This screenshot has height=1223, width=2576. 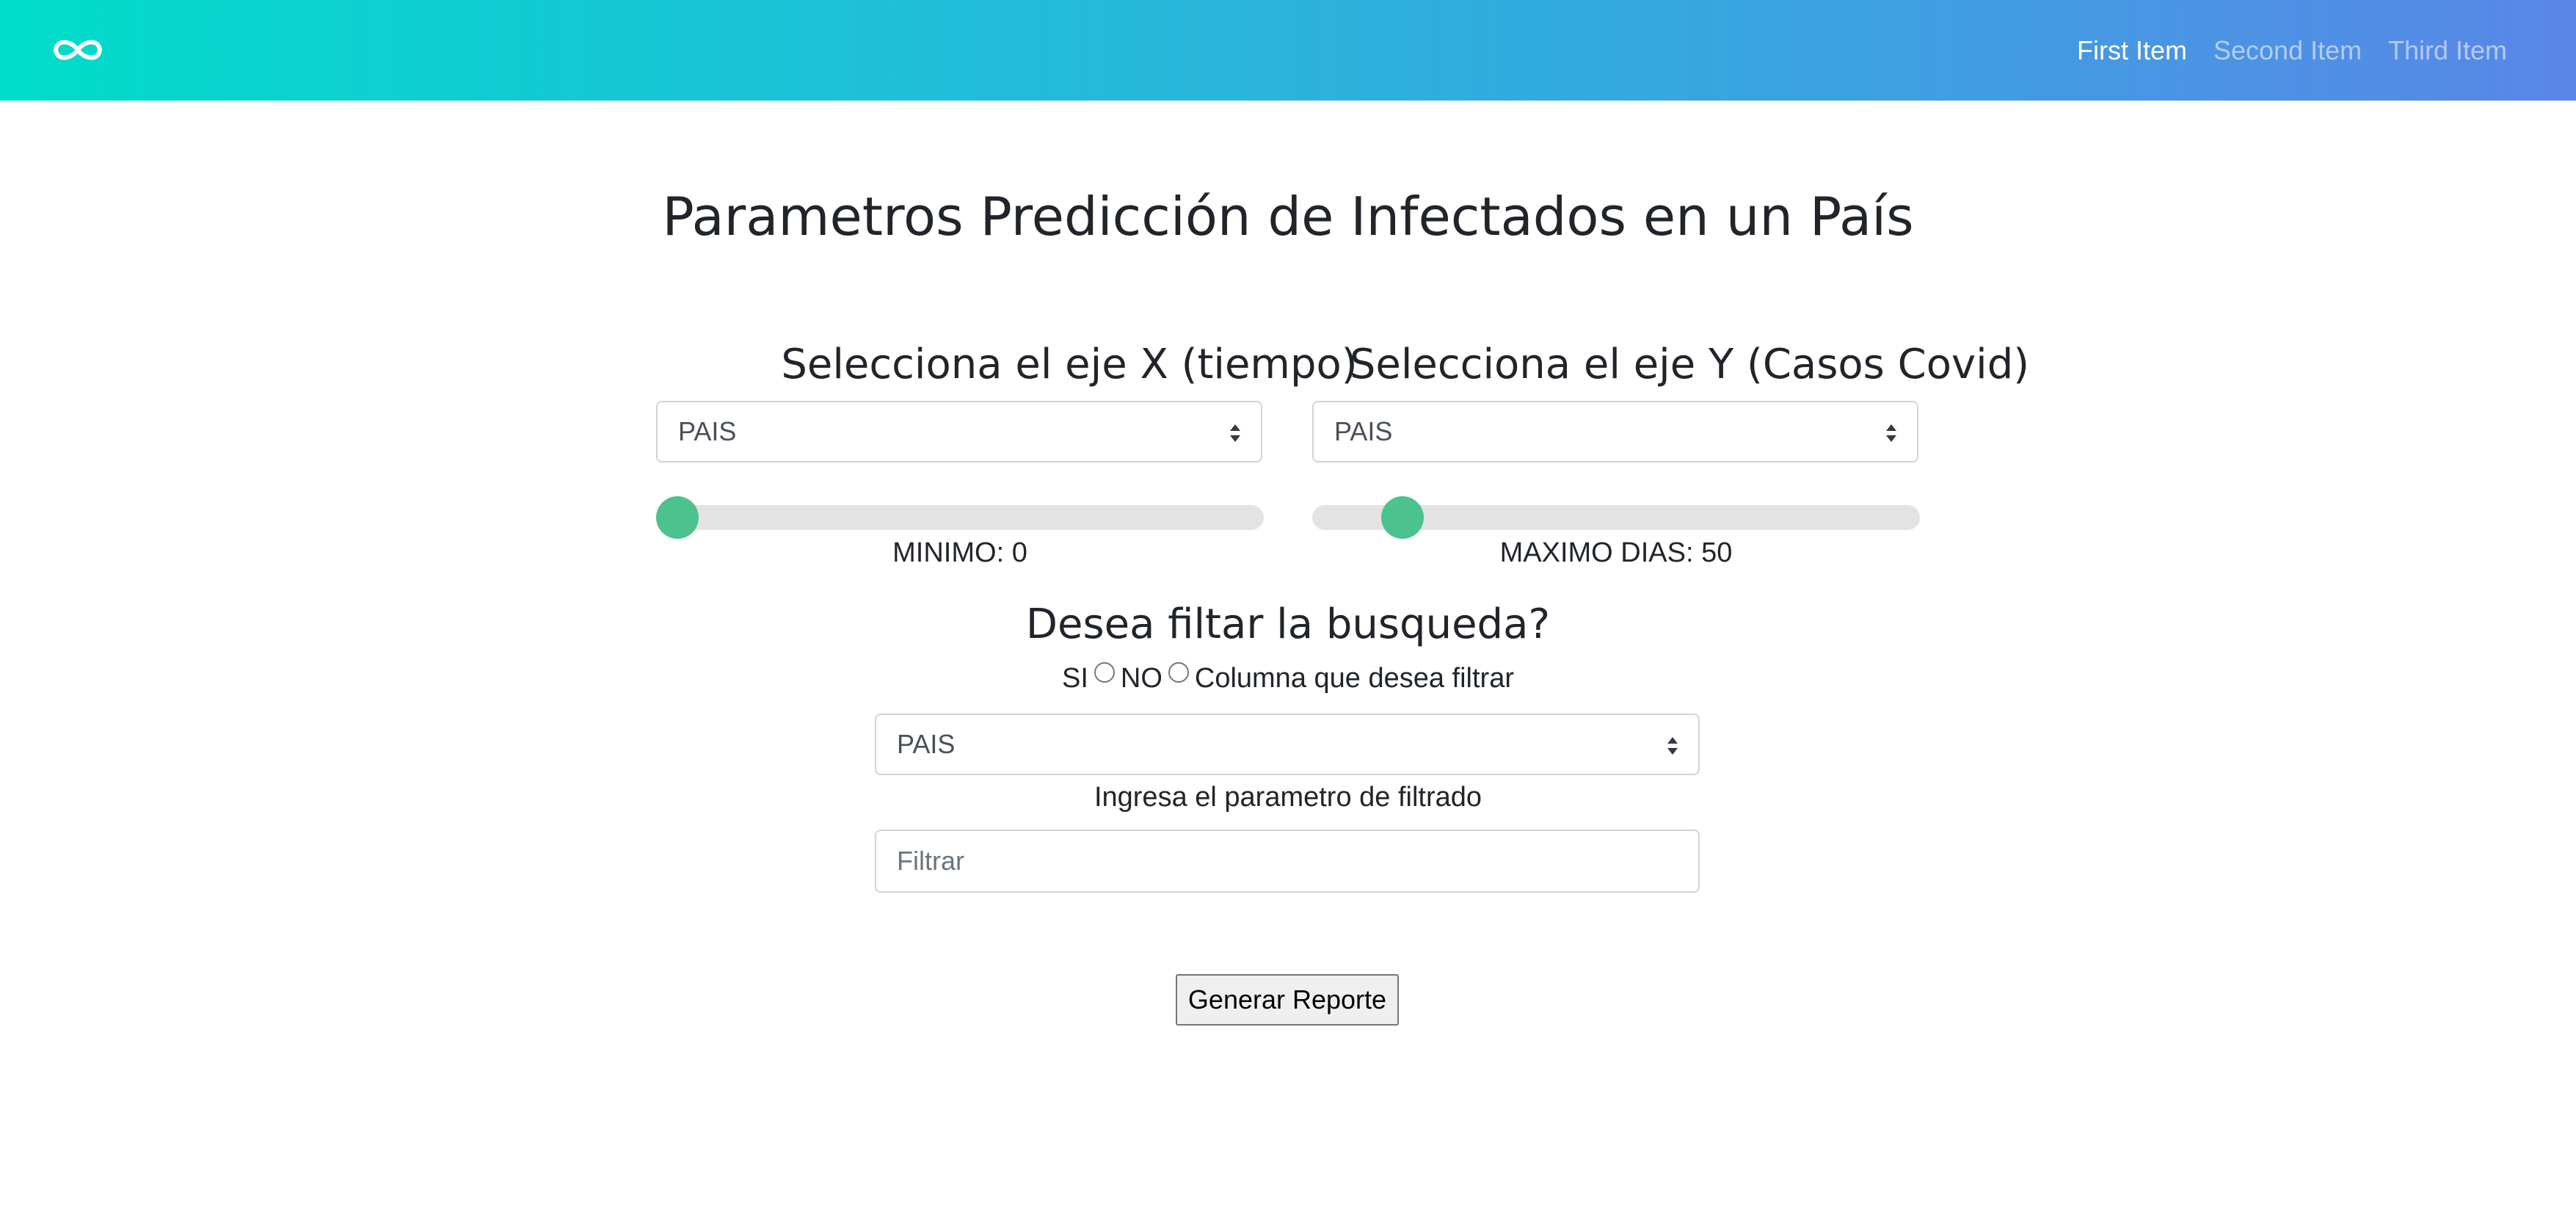 What do you see at coordinates (2447, 51) in the screenshot?
I see `nav-item-third: Third Item` at bounding box center [2447, 51].